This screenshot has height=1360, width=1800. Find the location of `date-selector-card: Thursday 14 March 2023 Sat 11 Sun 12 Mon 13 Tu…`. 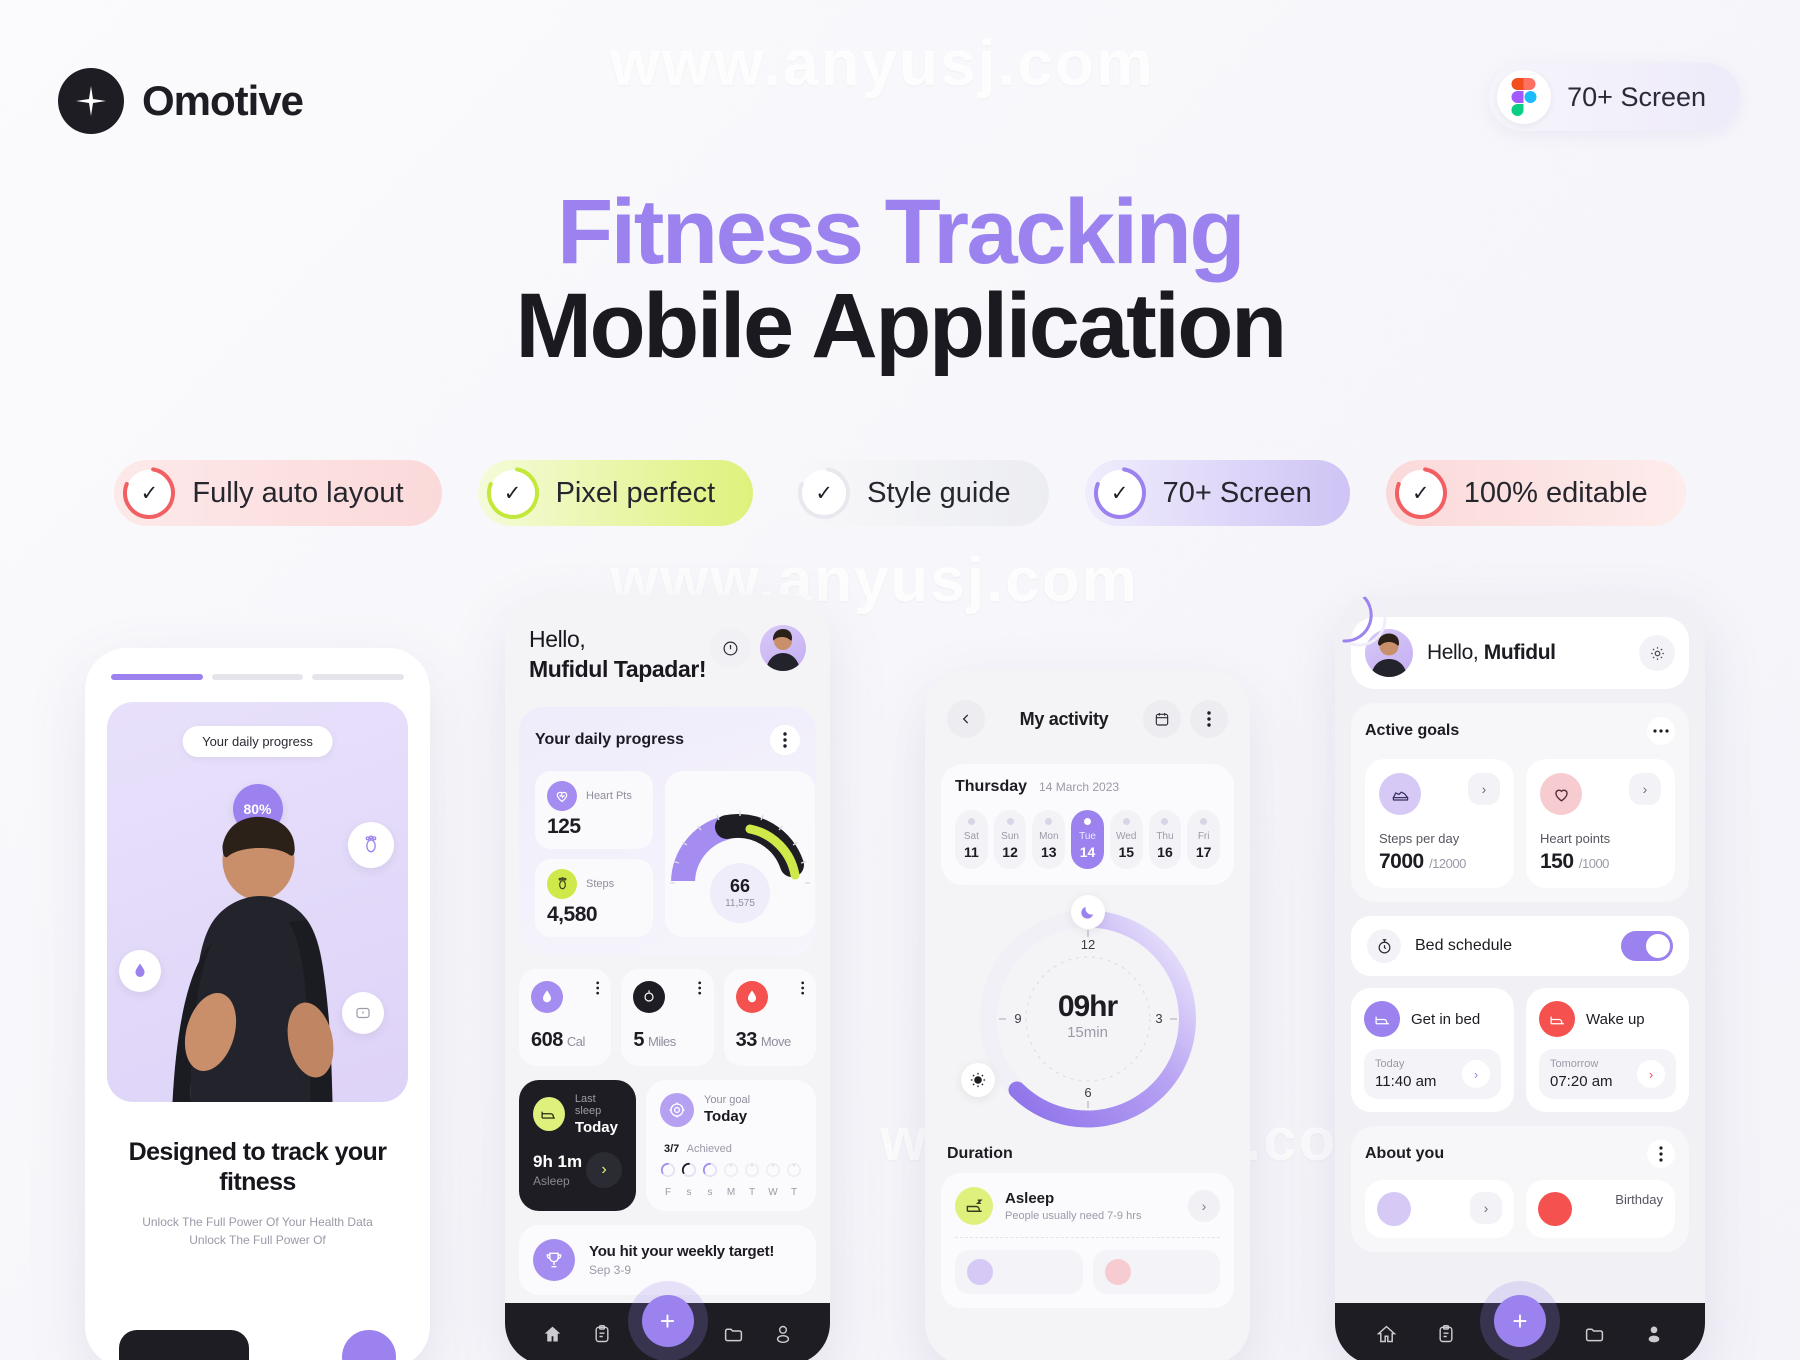

date-selector-card: Thursday 14 March 2023 Sat 11 Sun 12 Mon 13 Tu… is located at coordinates (1087, 824).